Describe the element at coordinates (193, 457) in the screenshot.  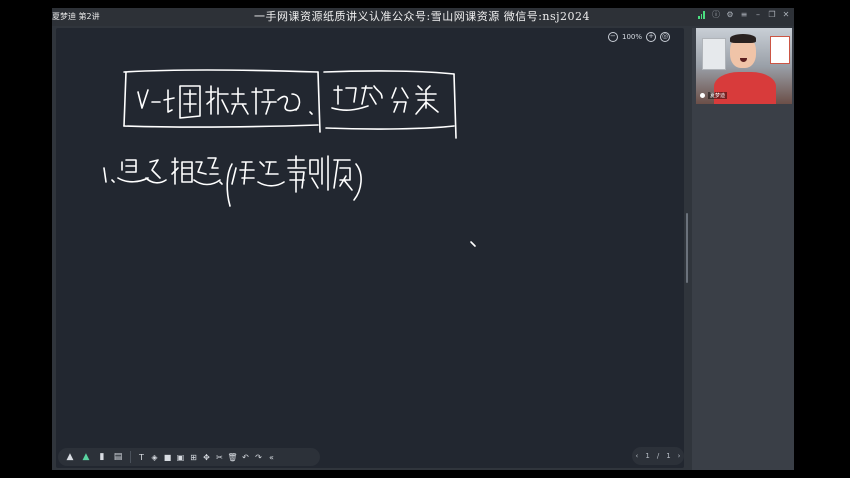
I see `grid-icon: ⊞` at that location.